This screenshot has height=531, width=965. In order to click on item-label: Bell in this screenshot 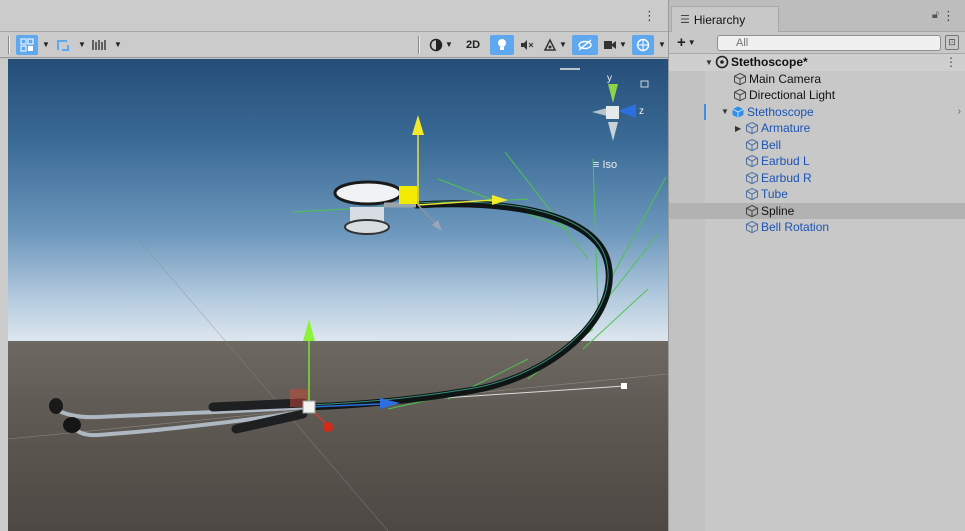, I will do `click(771, 144)`.